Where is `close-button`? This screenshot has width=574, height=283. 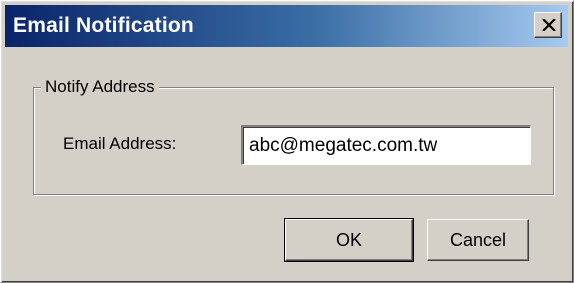 close-button is located at coordinates (548, 25).